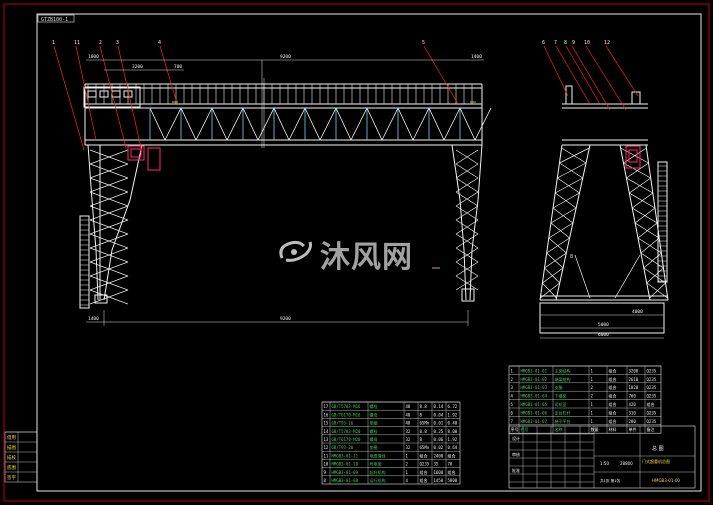 The image size is (713, 505). I want to click on margin-cell: 底图, so click(11, 467).